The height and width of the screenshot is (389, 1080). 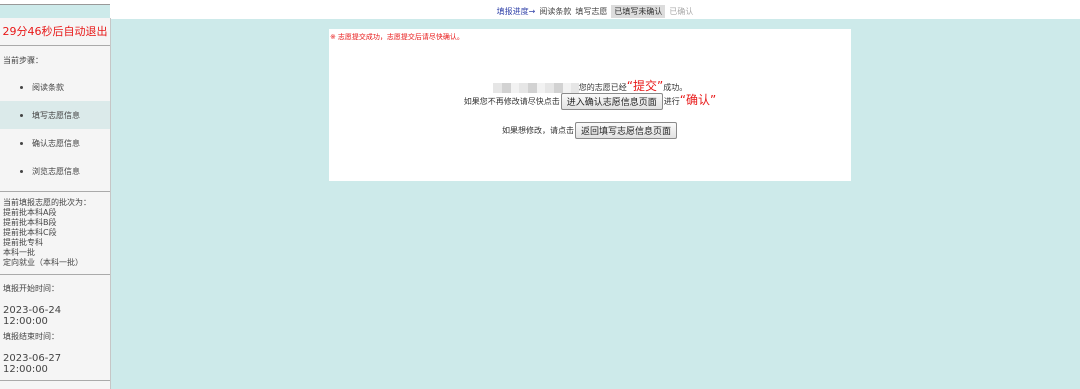 What do you see at coordinates (31, 288) in the screenshot?
I see `start-time-label: 填报开始时间：` at bounding box center [31, 288].